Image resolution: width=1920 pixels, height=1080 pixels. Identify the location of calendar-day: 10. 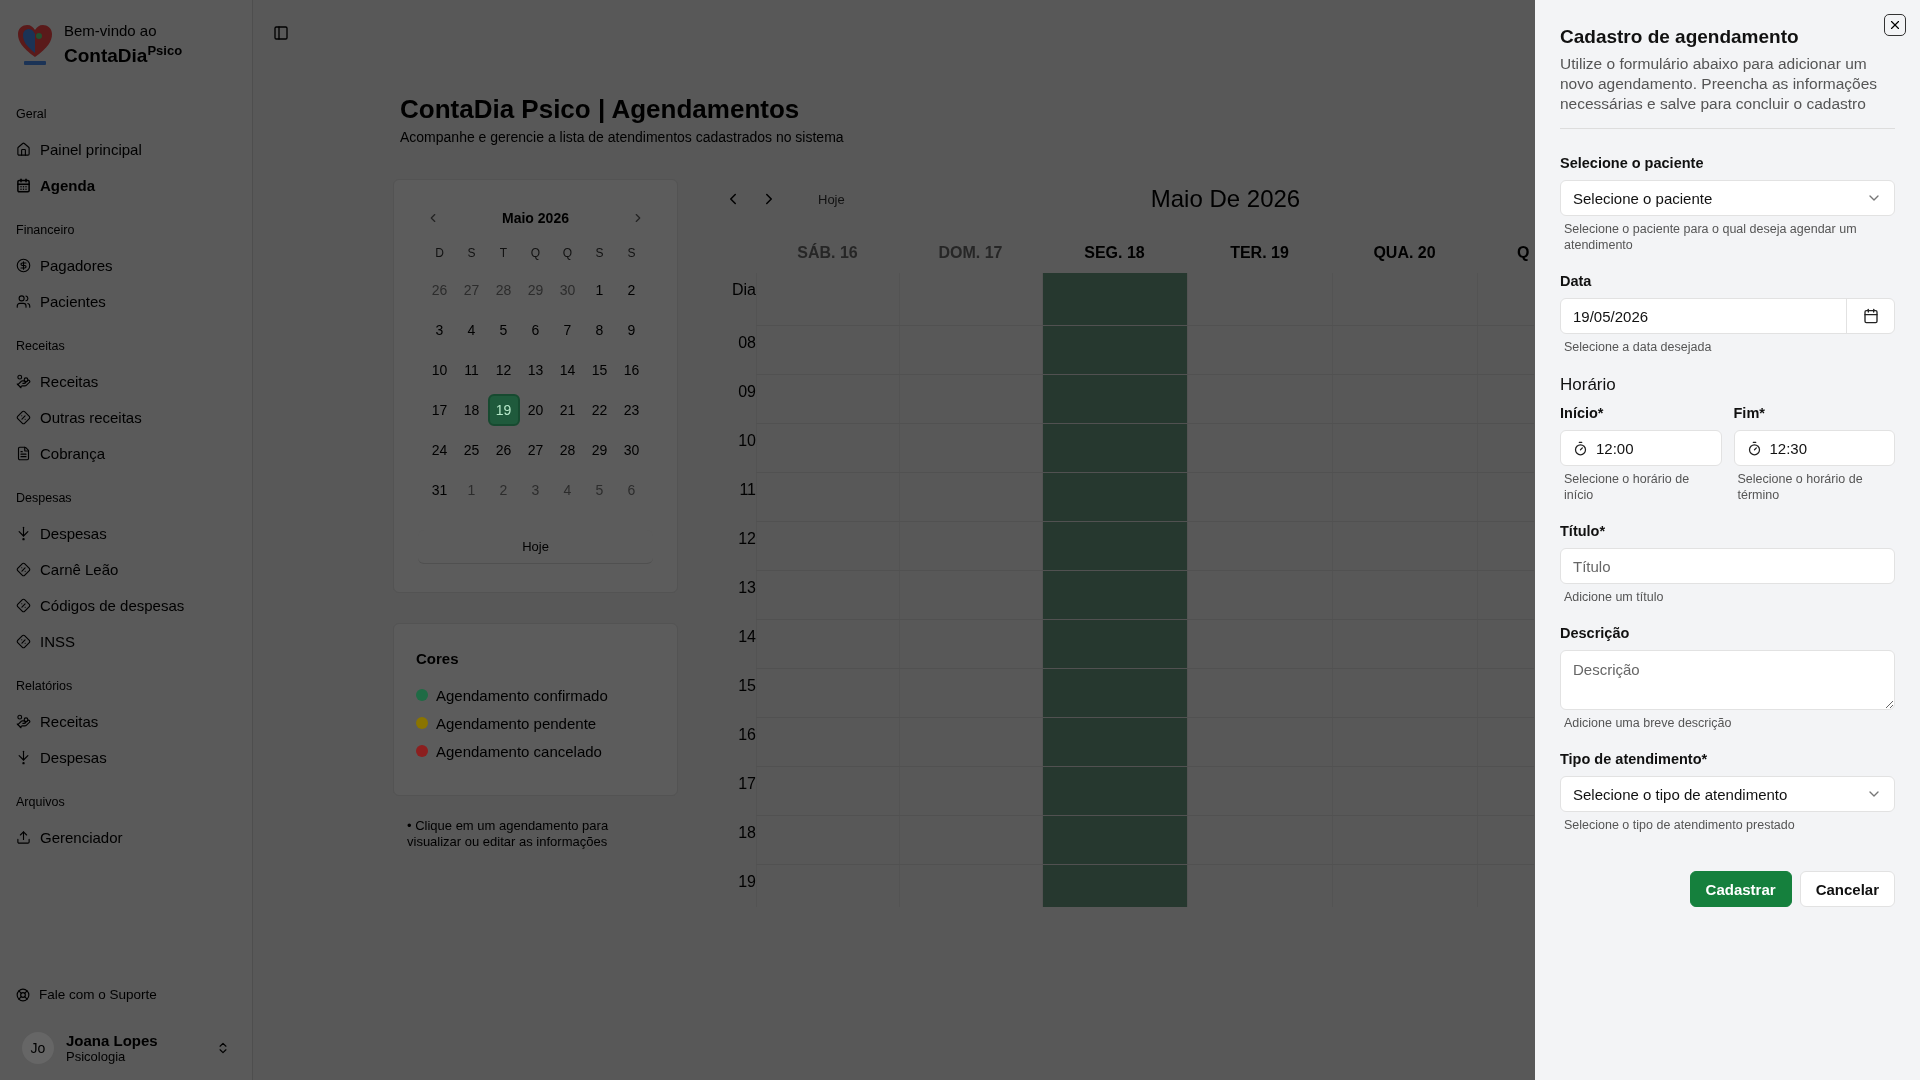
(439, 370).